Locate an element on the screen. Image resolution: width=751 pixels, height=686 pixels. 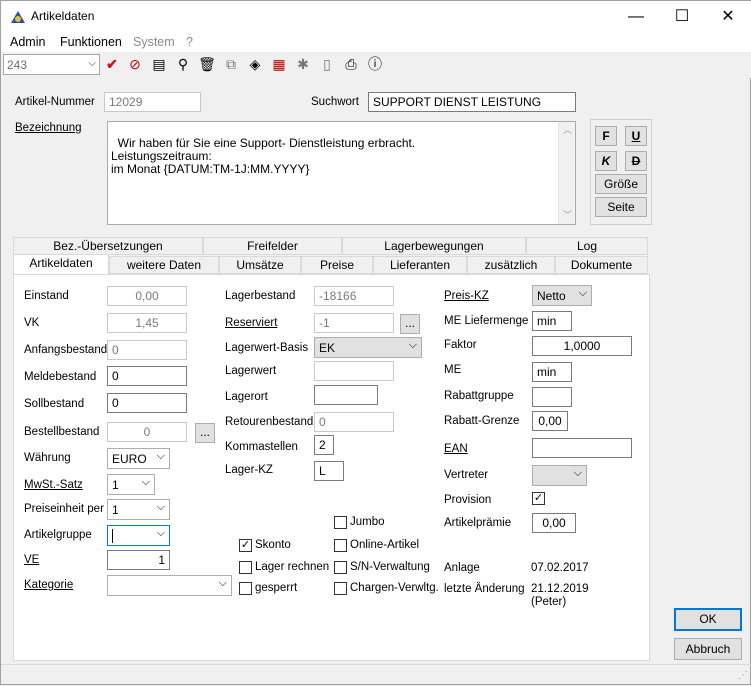
ve-field: 1 is located at coordinates (138, 560).